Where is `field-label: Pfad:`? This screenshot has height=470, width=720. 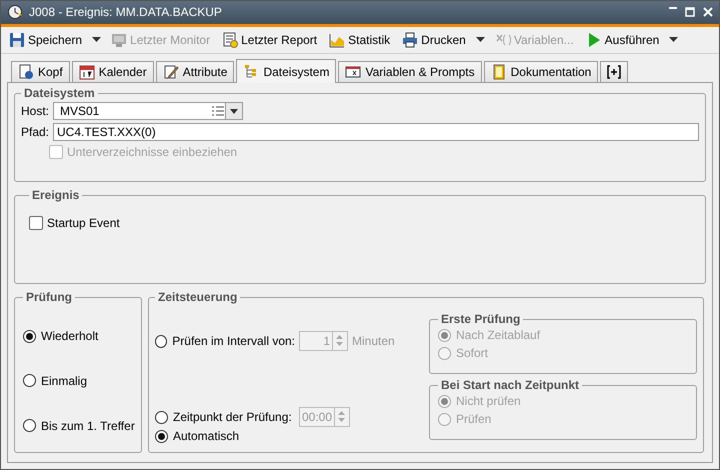 field-label: Pfad: is located at coordinates (35, 132).